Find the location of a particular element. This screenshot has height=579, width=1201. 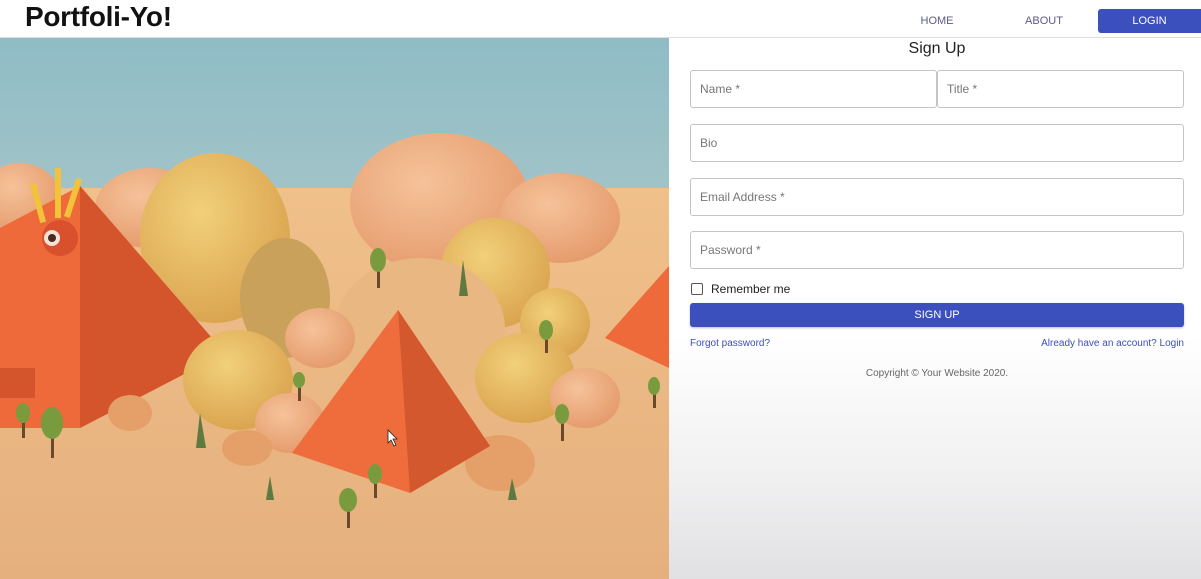

nav-login-button: LOGIN is located at coordinates (1149, 21).